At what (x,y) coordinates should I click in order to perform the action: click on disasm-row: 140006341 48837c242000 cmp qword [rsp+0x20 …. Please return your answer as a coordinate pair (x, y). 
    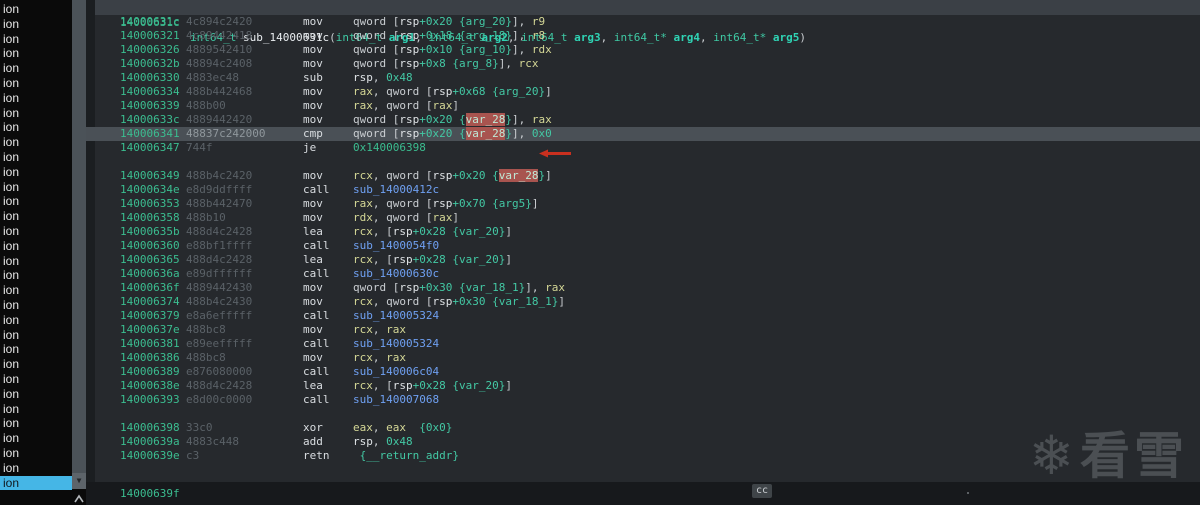
    Looking at the image, I should click on (643, 134).